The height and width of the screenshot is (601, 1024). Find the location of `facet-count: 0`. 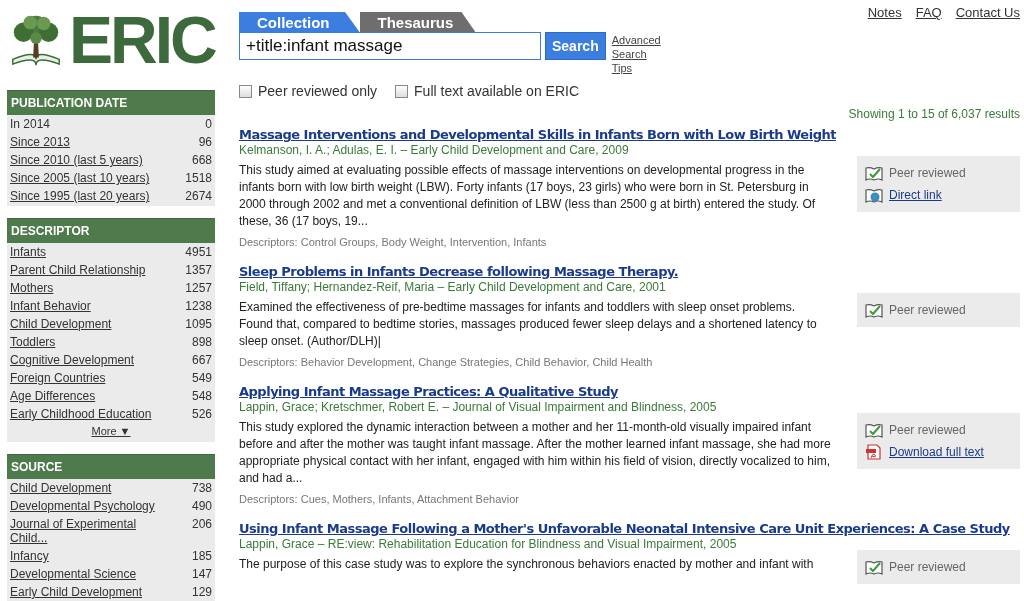

facet-count: 0 is located at coordinates (208, 124).